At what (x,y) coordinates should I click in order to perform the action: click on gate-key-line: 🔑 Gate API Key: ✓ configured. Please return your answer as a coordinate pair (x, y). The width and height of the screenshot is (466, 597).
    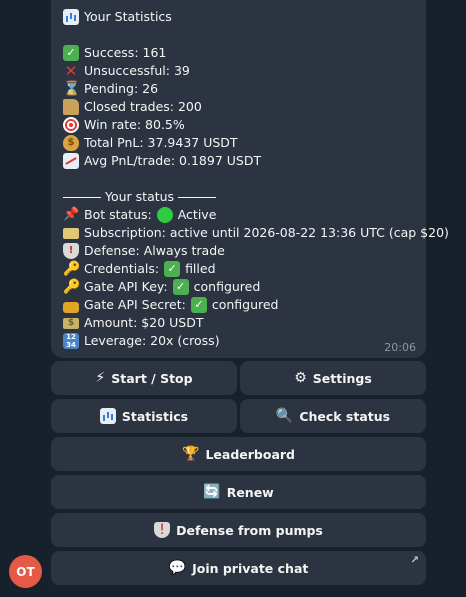
    Looking at the image, I should click on (162, 287).